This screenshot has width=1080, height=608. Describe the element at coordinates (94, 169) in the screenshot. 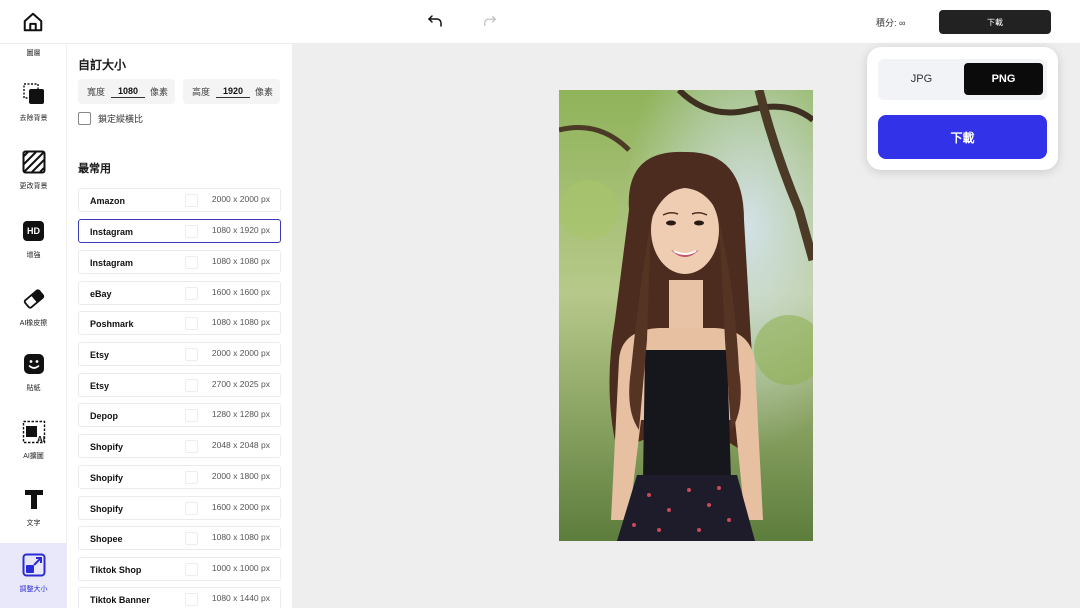

I see `common-title: 最常用` at that location.